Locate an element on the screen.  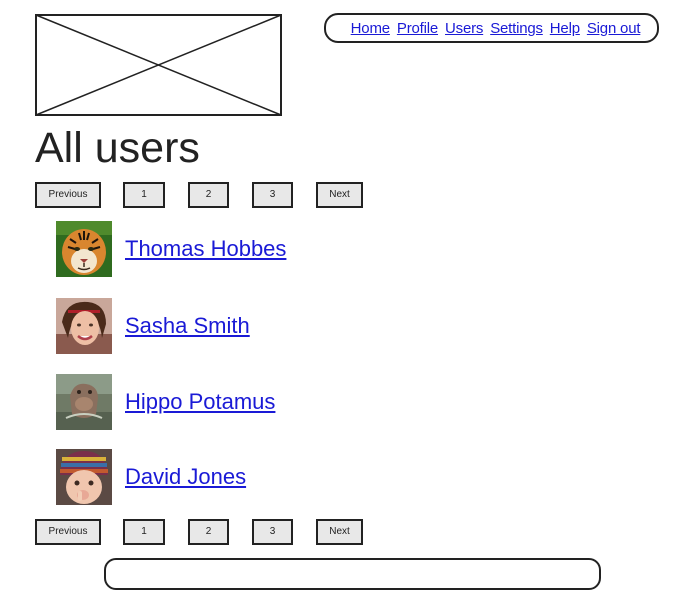
user-list-item: Hippo Potamus is located at coordinates (165, 402).